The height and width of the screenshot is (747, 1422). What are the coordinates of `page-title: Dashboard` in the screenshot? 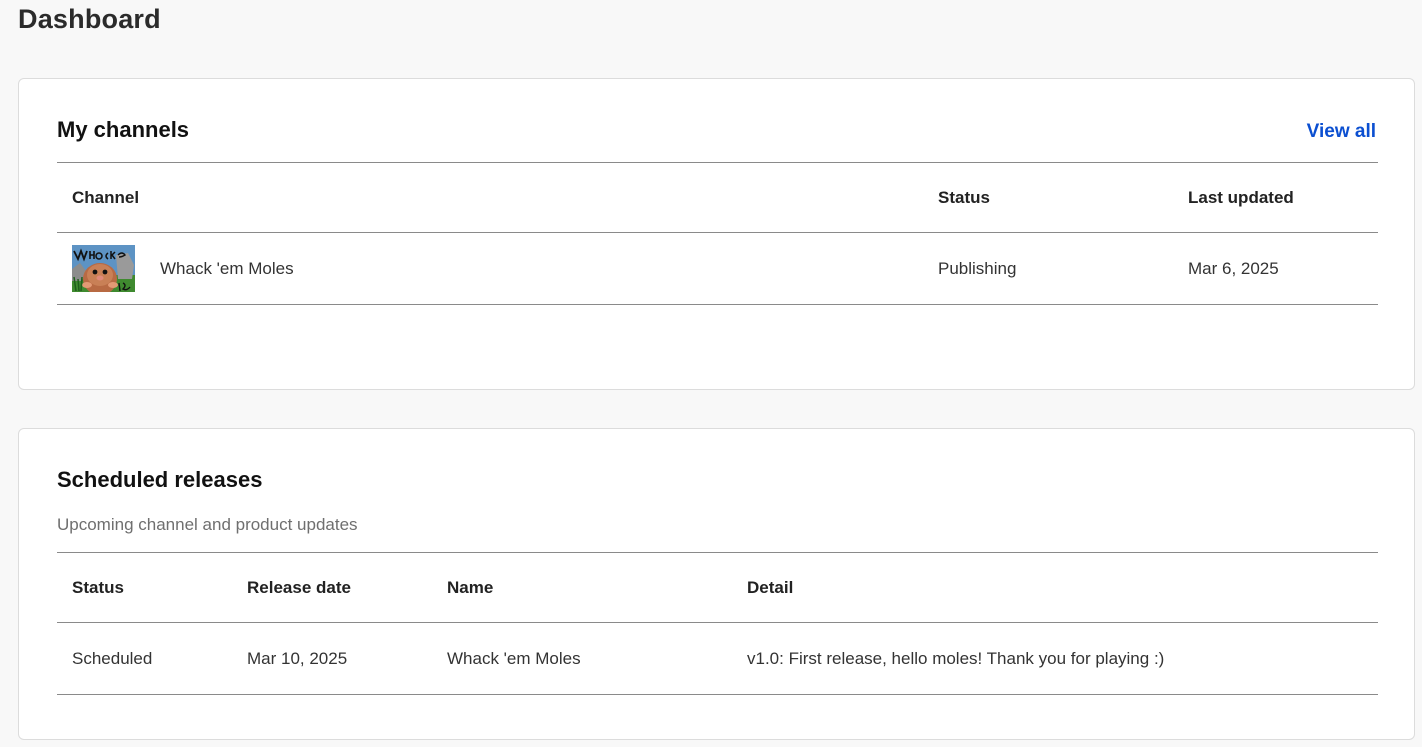 It's located at (89, 19).